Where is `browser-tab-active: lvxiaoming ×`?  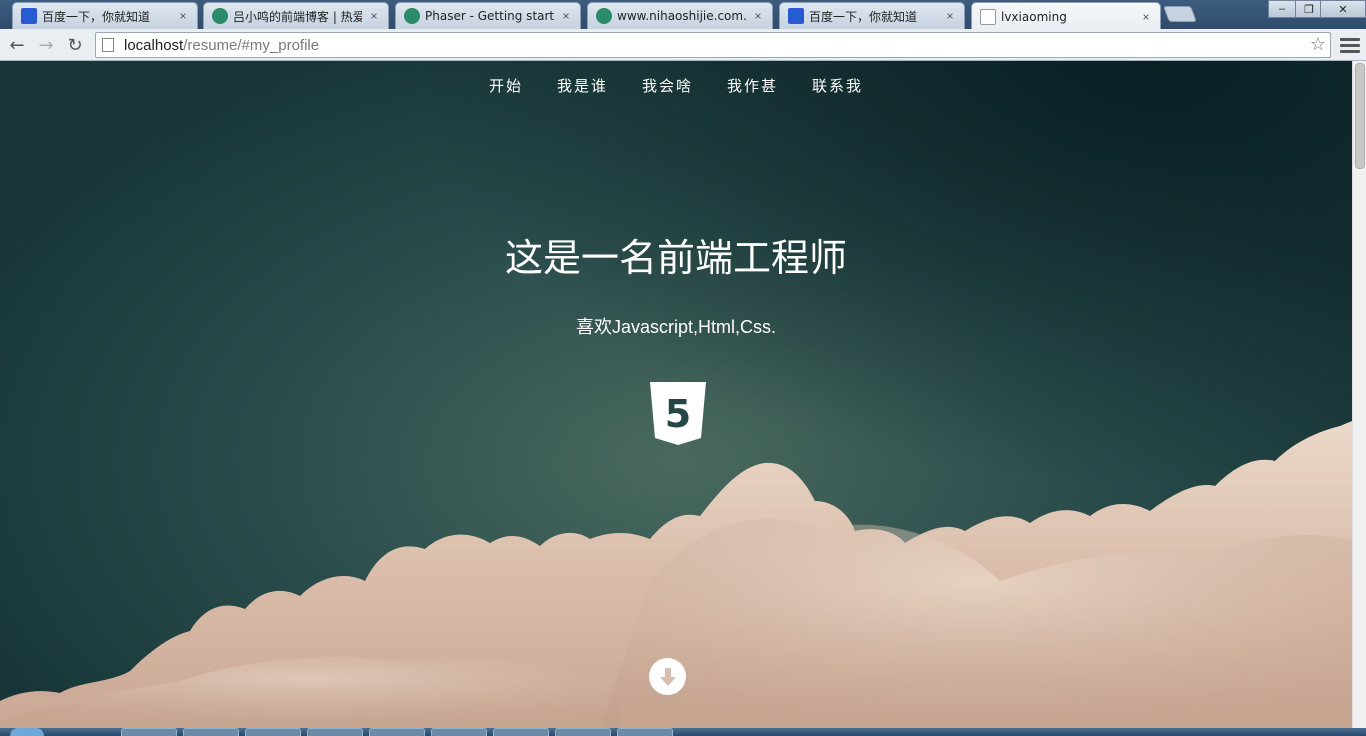 browser-tab-active: lvxiaoming × is located at coordinates (1066, 16).